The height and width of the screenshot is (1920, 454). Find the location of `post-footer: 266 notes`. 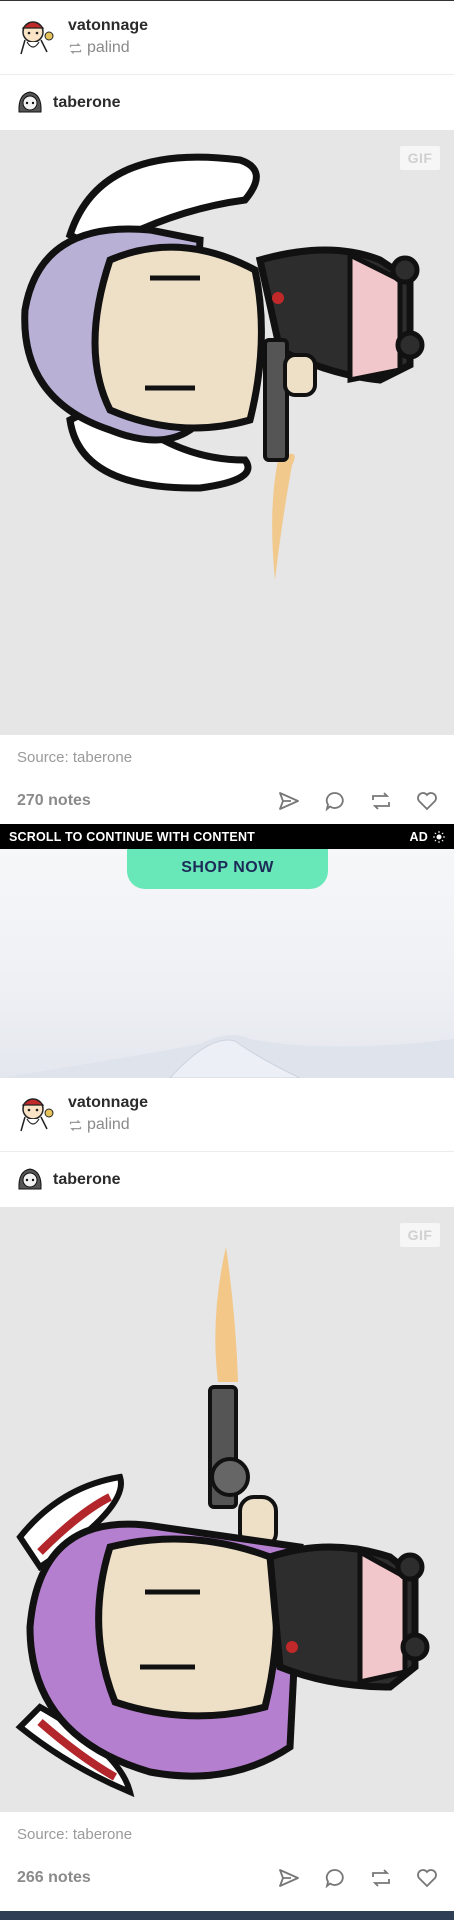

post-footer: 266 notes is located at coordinates (227, 1879).